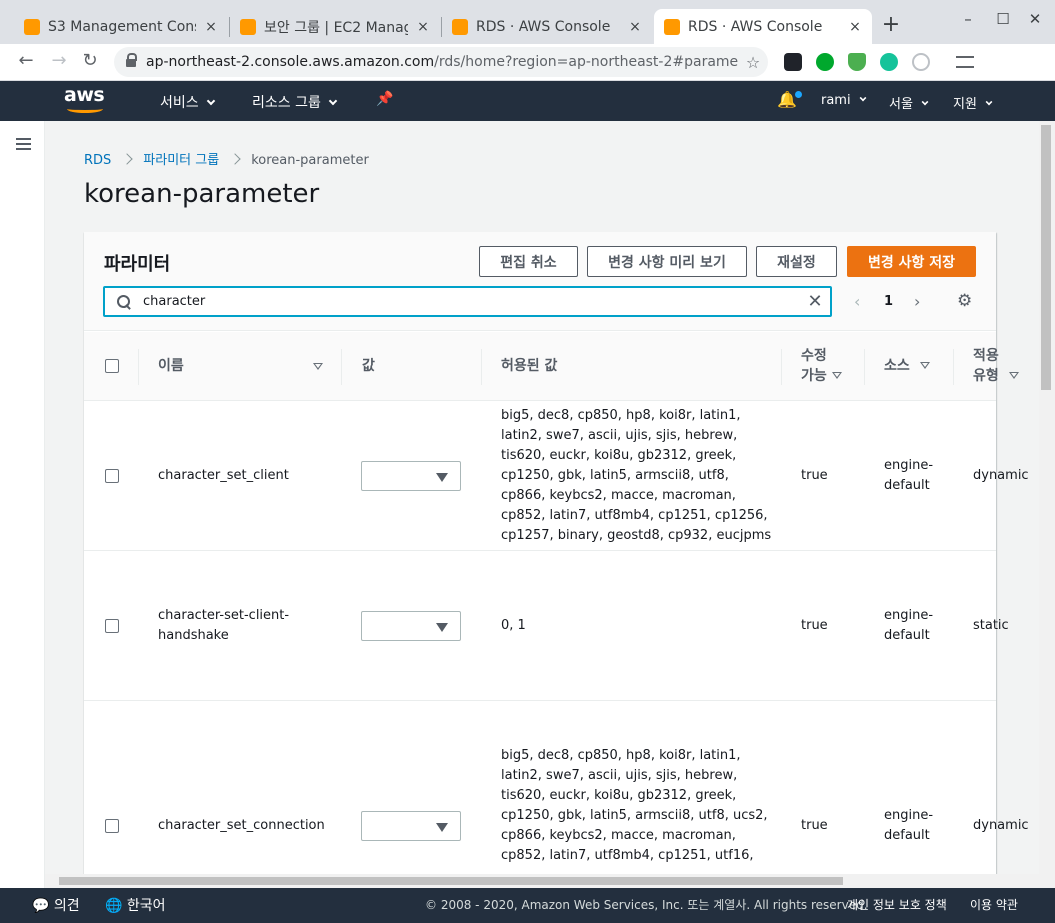 Image resolution: width=1055 pixels, height=923 pixels. Describe the element at coordinates (112, 366) in the screenshot. I see `select-all-checkbox` at that location.